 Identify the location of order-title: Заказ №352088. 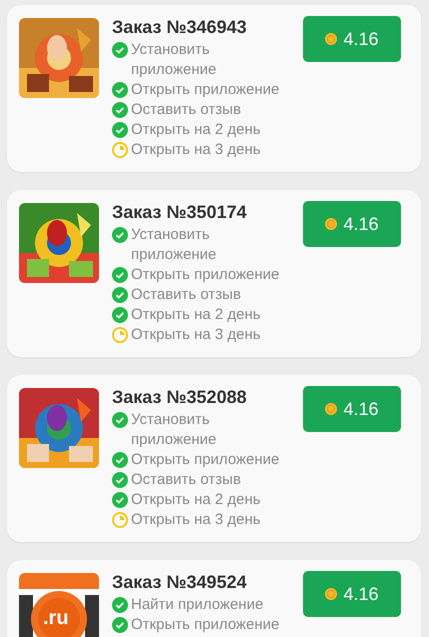
(180, 397).